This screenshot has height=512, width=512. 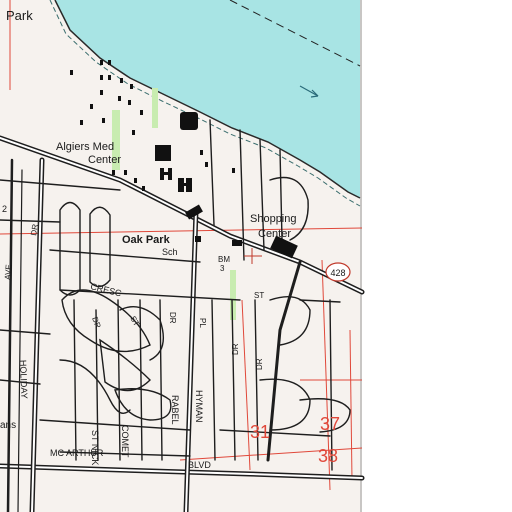 What do you see at coordinates (23, 379) in the screenshot?
I see `holiday-label: HOLIDAY` at bounding box center [23, 379].